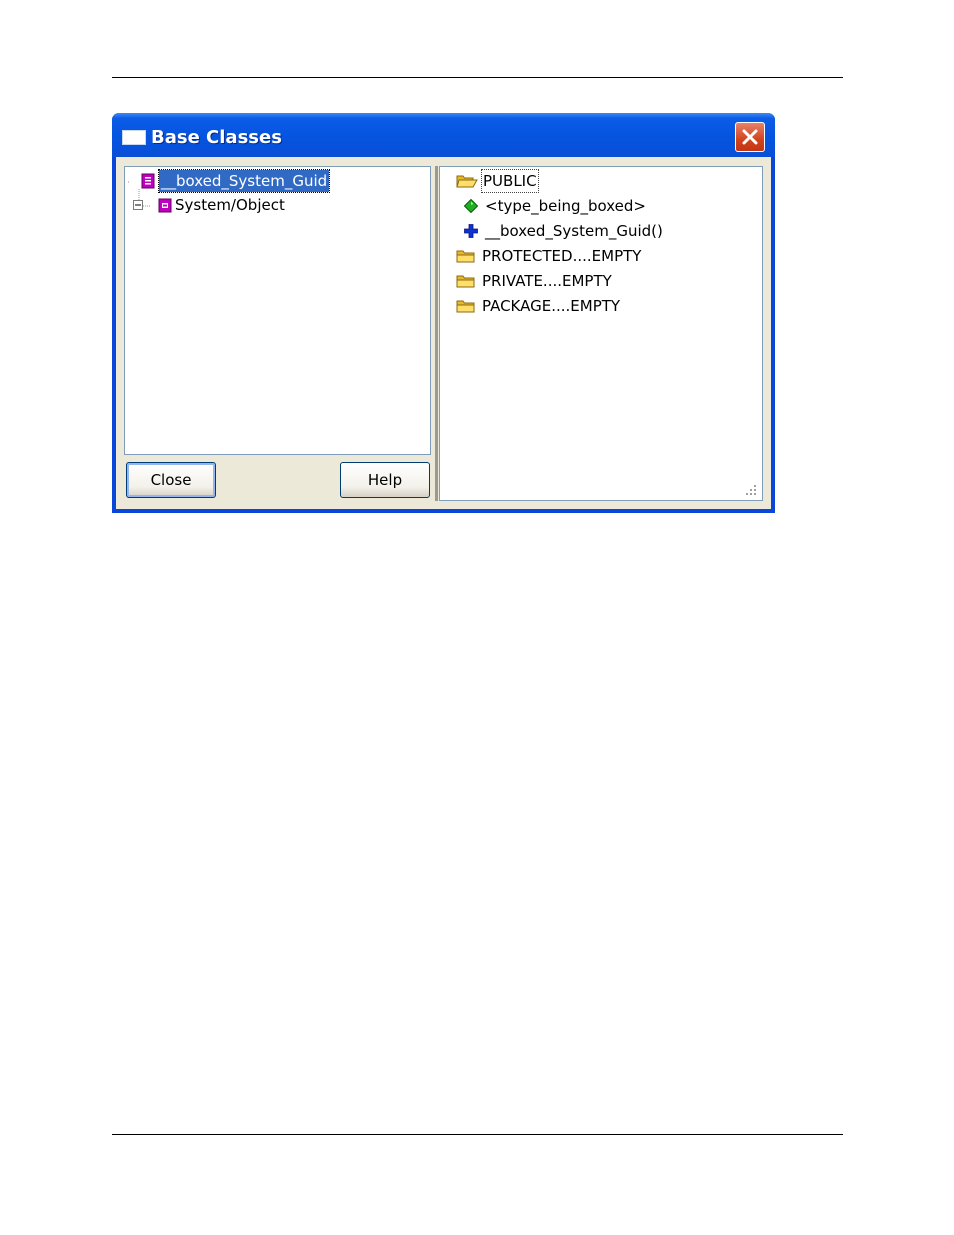 Image resolution: width=954 pixels, height=1235 pixels. Describe the element at coordinates (230, 205) in the screenshot. I see `tree-item-label: System/Object` at that location.